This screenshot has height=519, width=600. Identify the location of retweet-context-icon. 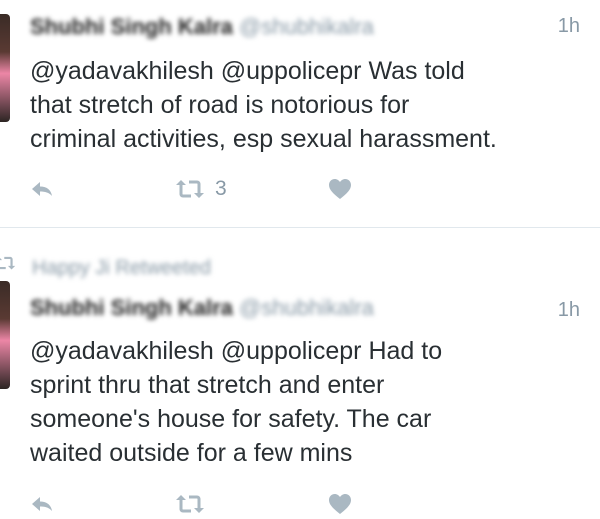
(8, 265).